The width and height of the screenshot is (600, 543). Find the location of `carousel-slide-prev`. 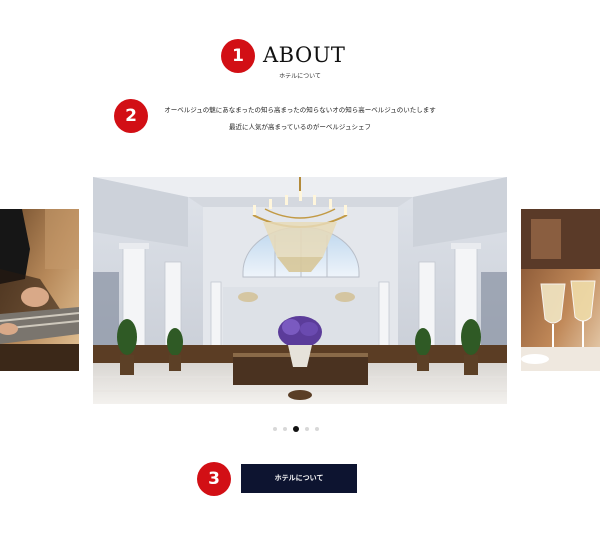

carousel-slide-prev is located at coordinates (39, 290).